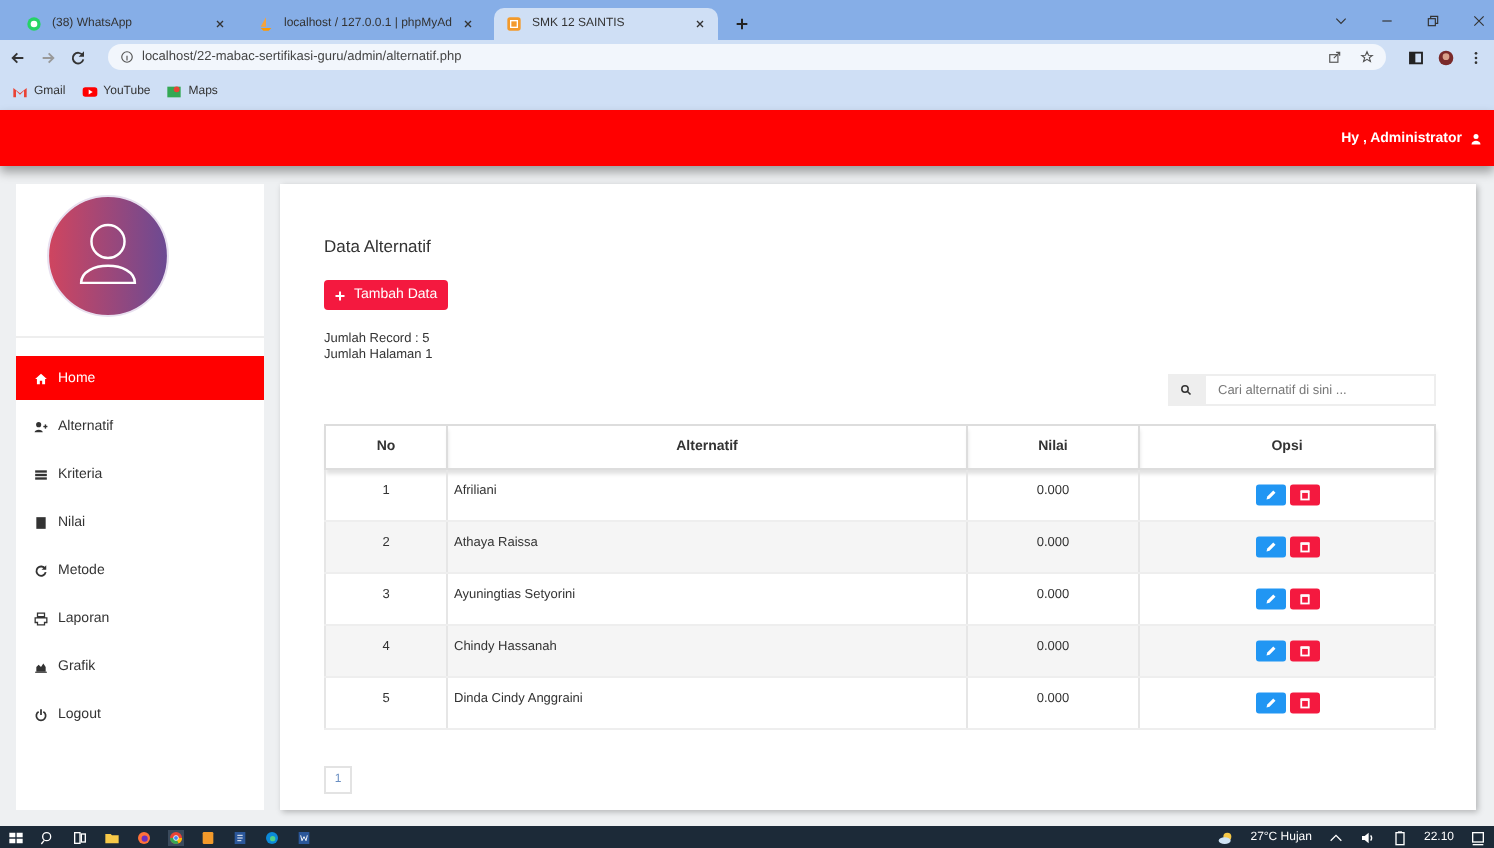 Image resolution: width=1494 pixels, height=848 pixels. Describe the element at coordinates (1367, 837) in the screenshot. I see `speaker-icon` at that location.